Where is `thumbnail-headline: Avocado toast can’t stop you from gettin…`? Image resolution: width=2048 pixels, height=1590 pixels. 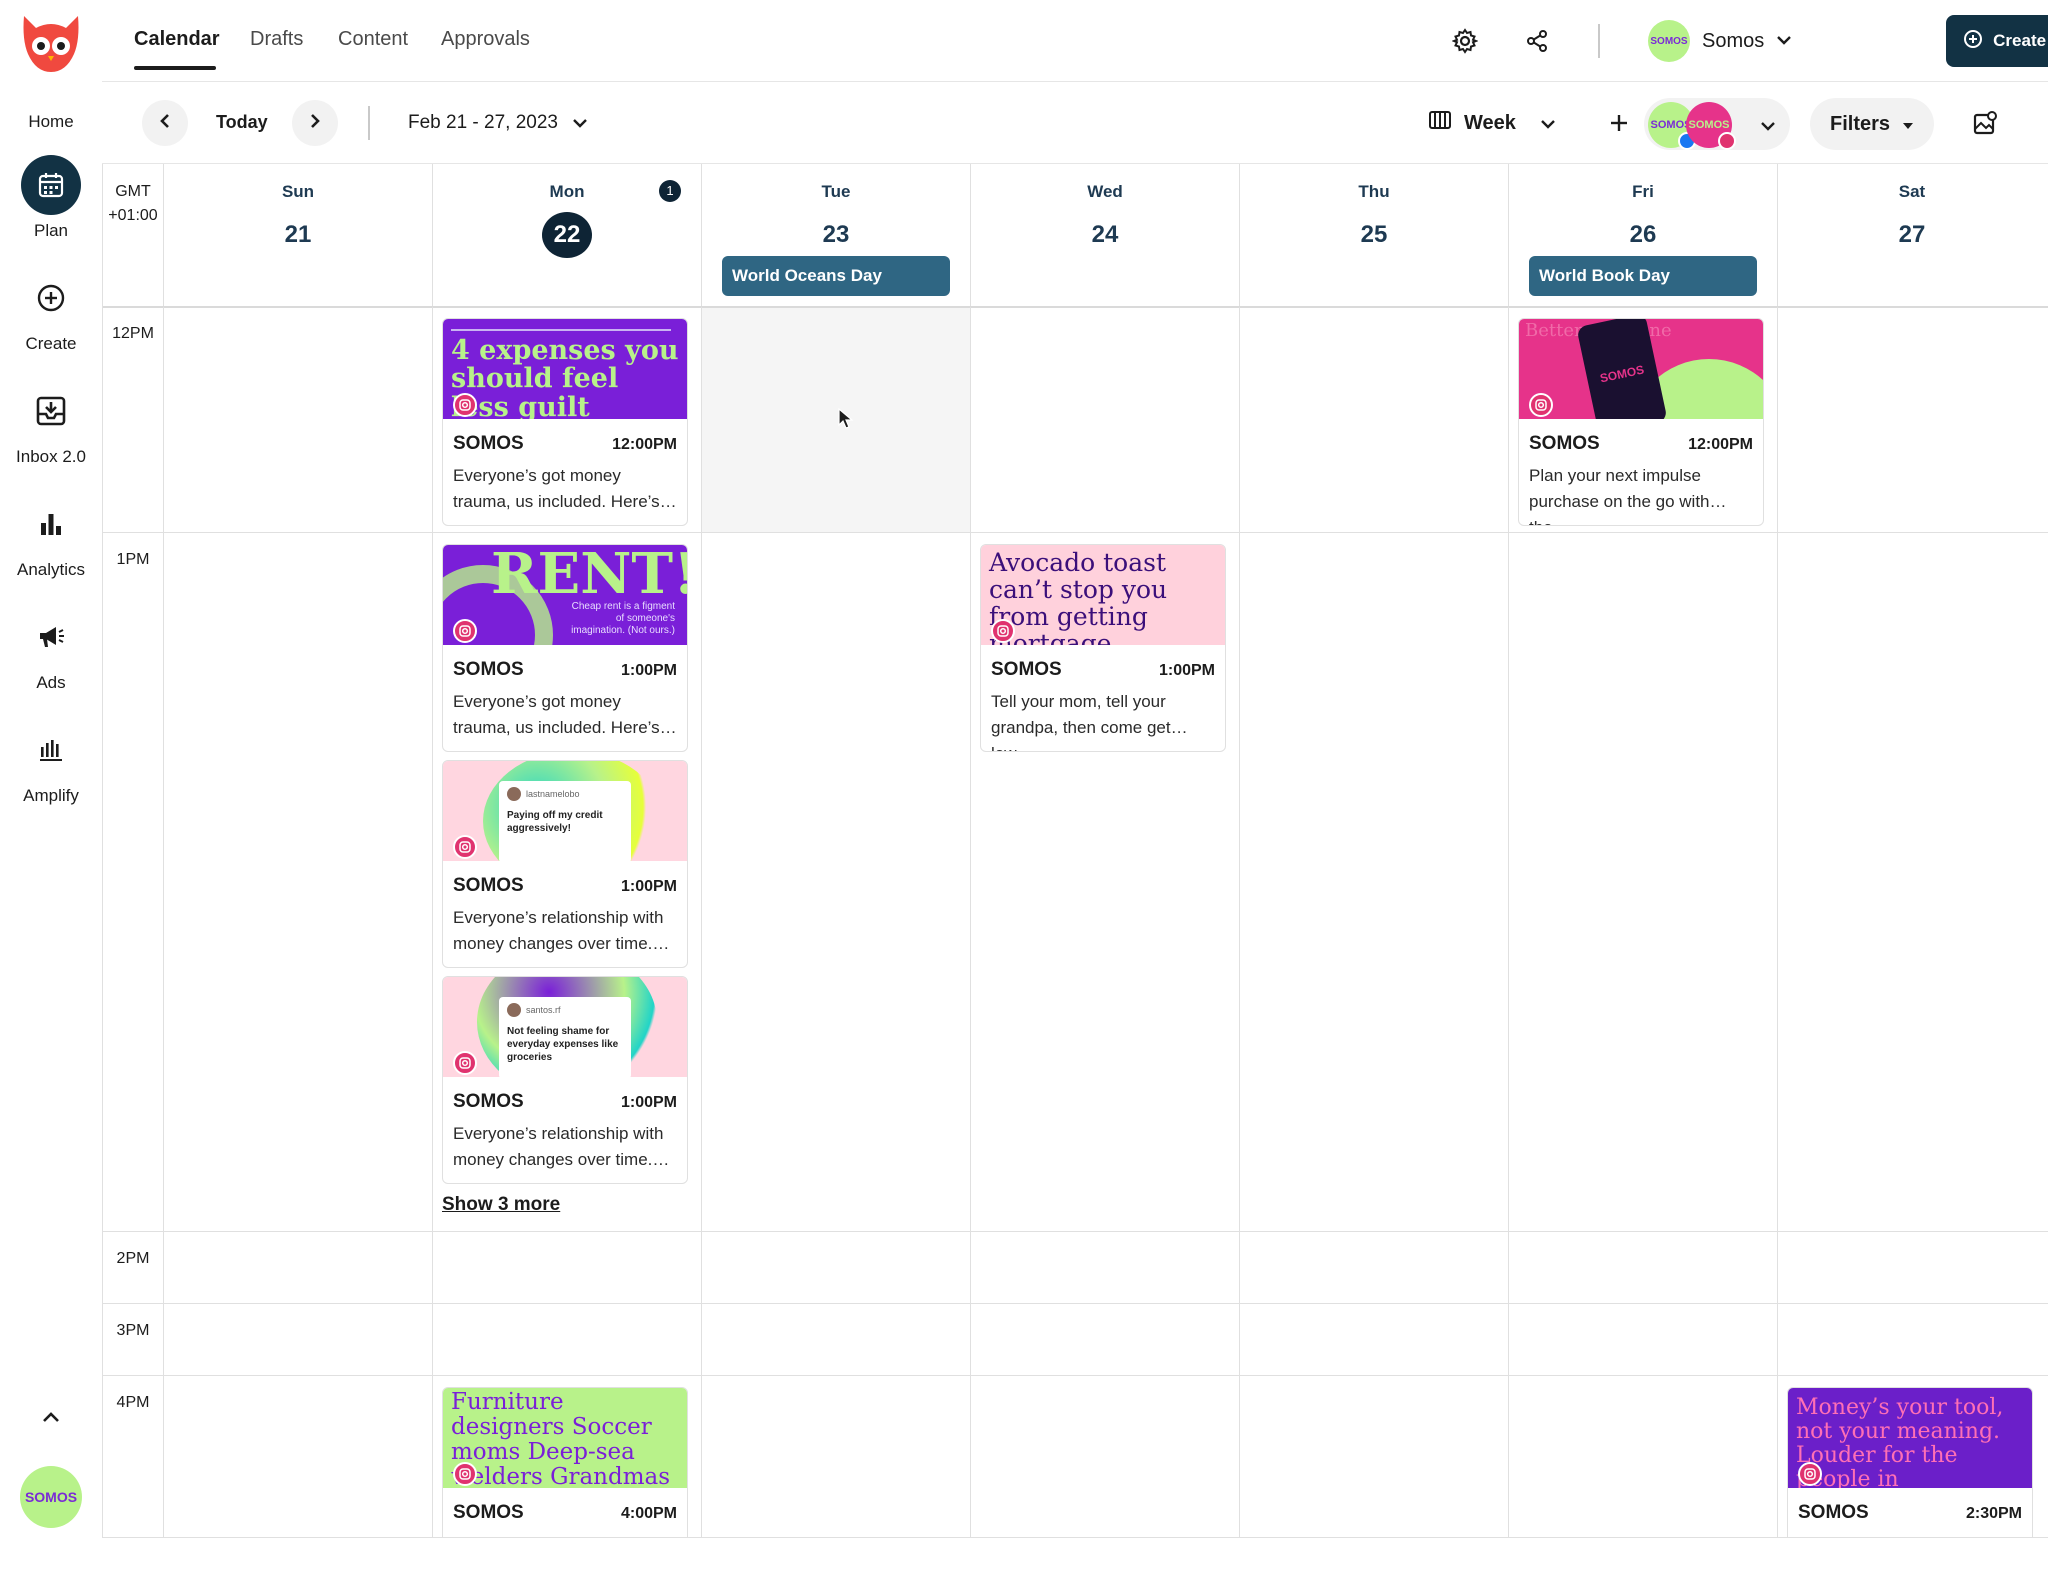 thumbnail-headline: Avocado toast can’t stop you from gettin… is located at coordinates (1078, 596).